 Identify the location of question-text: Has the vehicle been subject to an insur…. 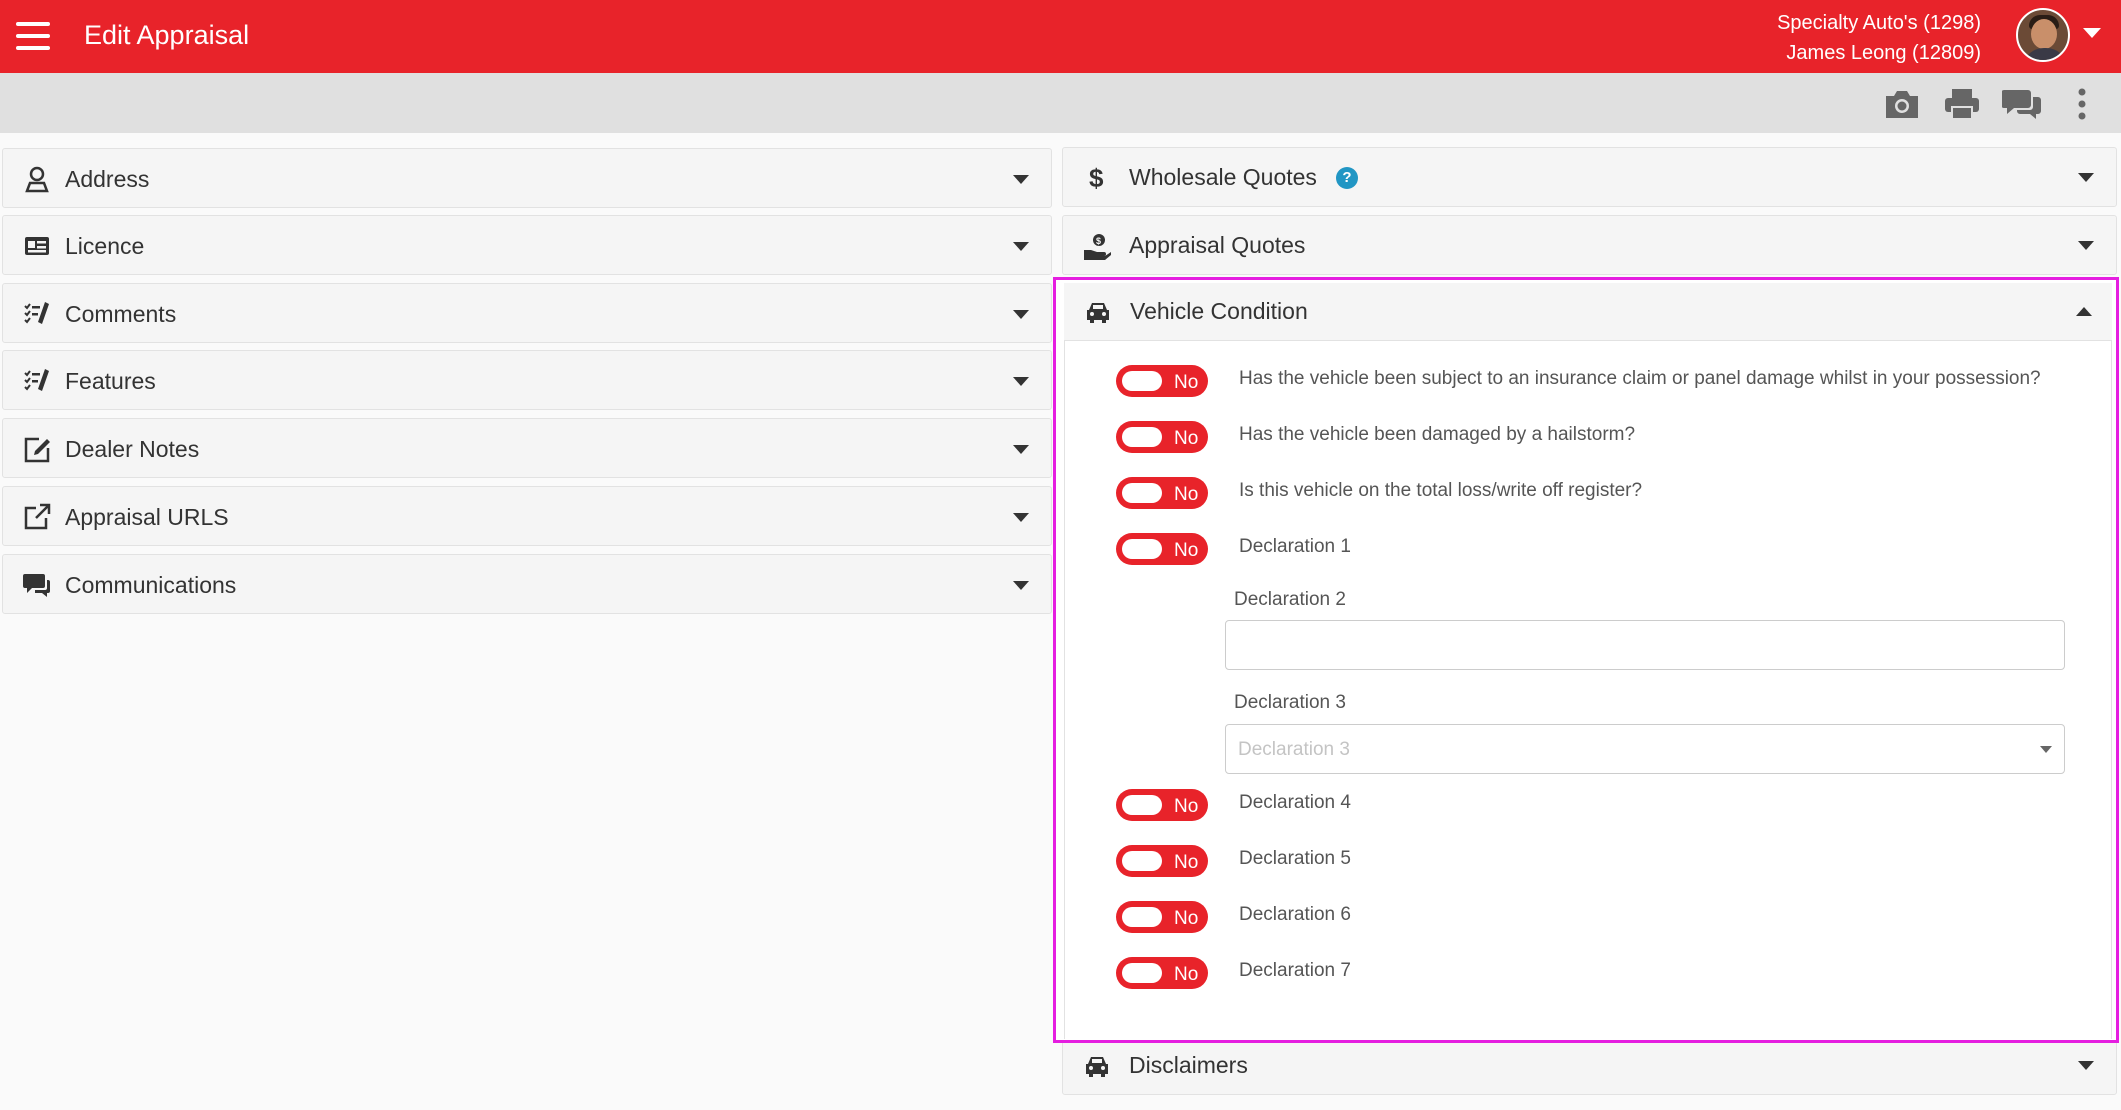
(1640, 378).